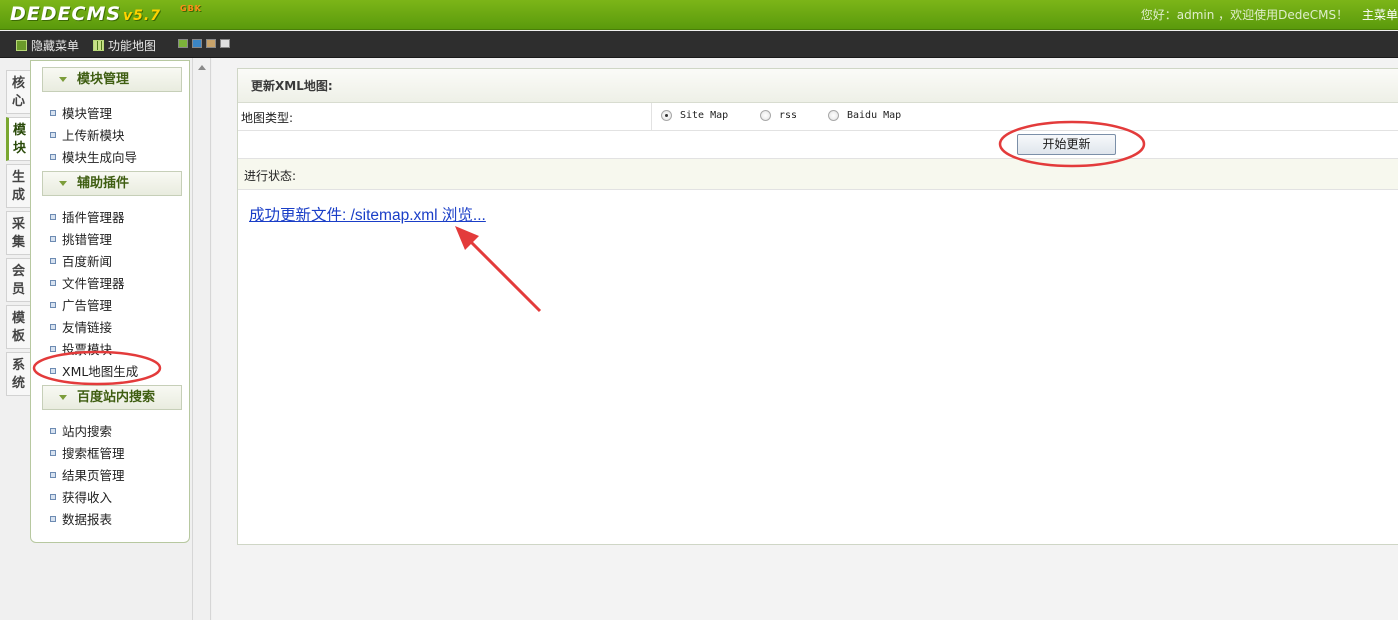 Image resolution: width=1398 pixels, height=620 pixels. Describe the element at coordinates (100, 157) in the screenshot. I see `menu-item-label: 模块生成向导` at that location.